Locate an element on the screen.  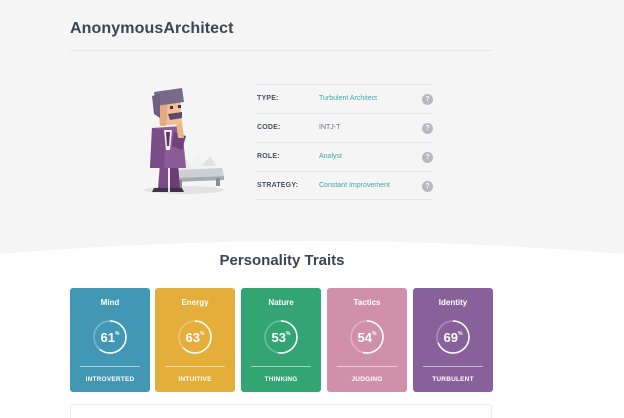
trait-card-title: Energy is located at coordinates (195, 302).